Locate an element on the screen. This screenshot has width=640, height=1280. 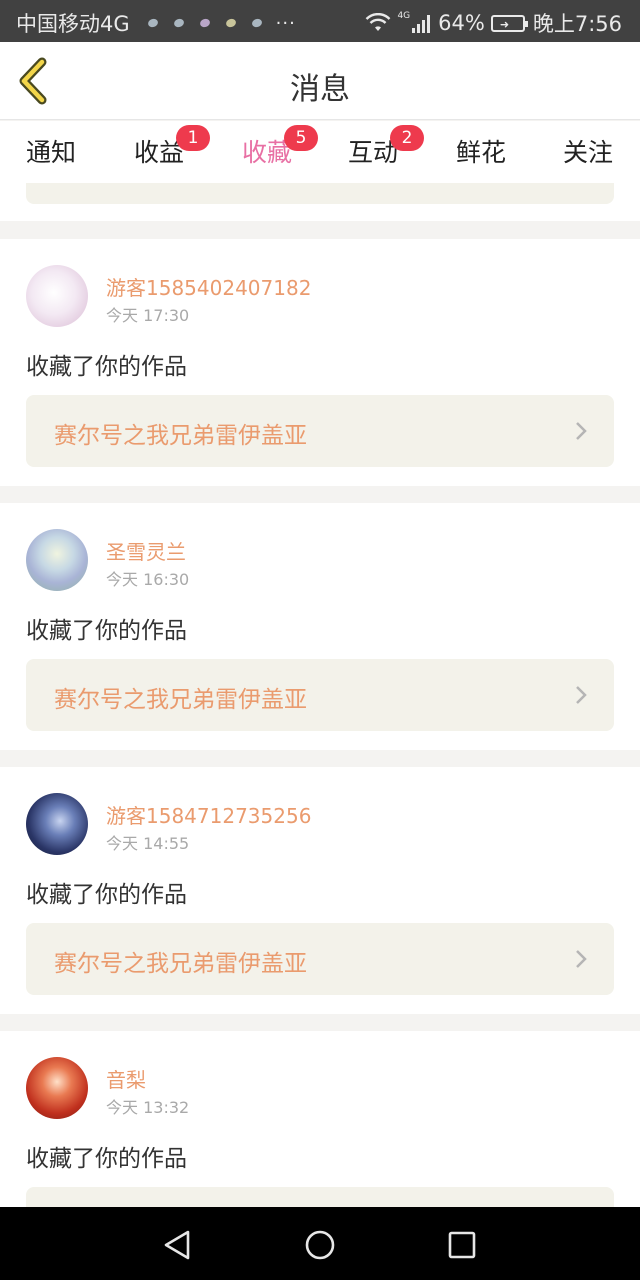
clock: 晚上7:56 is located at coordinates (577, 24).